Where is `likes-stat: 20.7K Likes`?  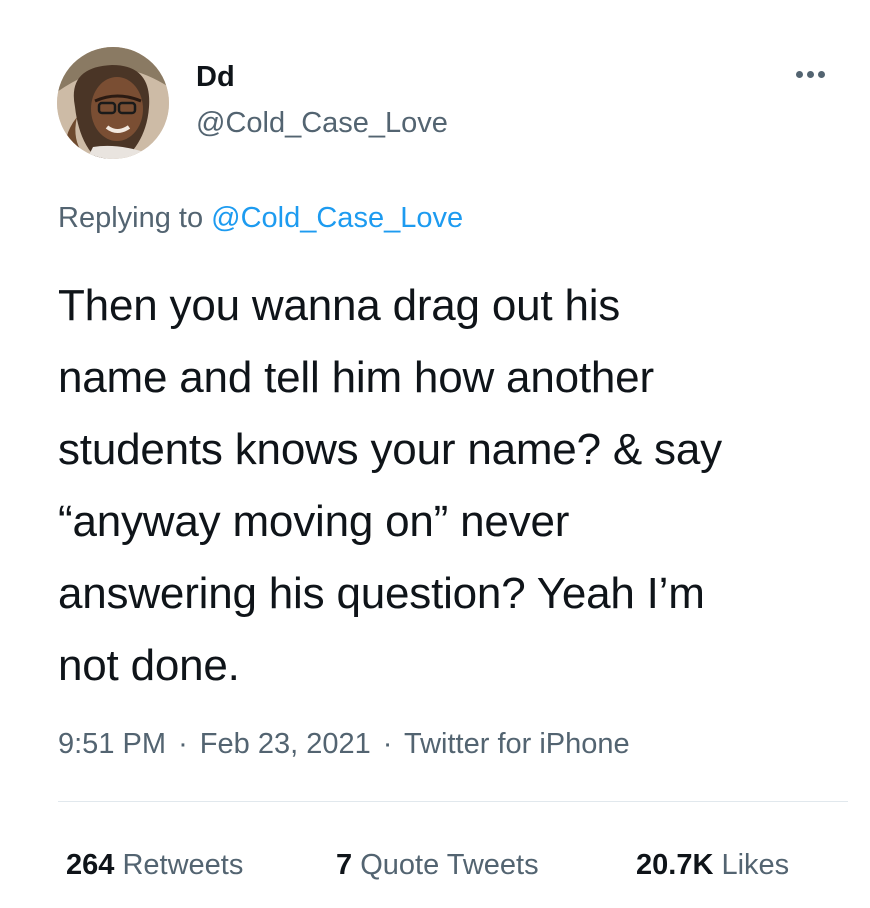
likes-stat: 20.7K Likes is located at coordinates (712, 865).